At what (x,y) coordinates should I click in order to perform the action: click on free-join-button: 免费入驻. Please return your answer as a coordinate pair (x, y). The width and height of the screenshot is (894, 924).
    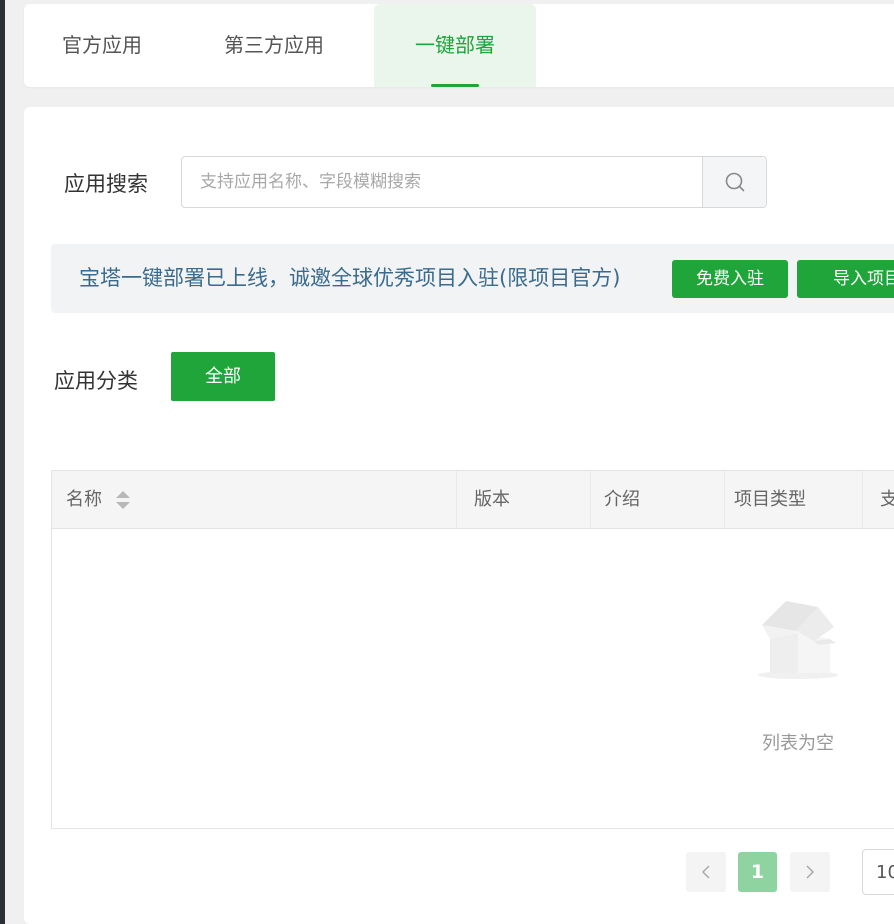
    Looking at the image, I should click on (730, 279).